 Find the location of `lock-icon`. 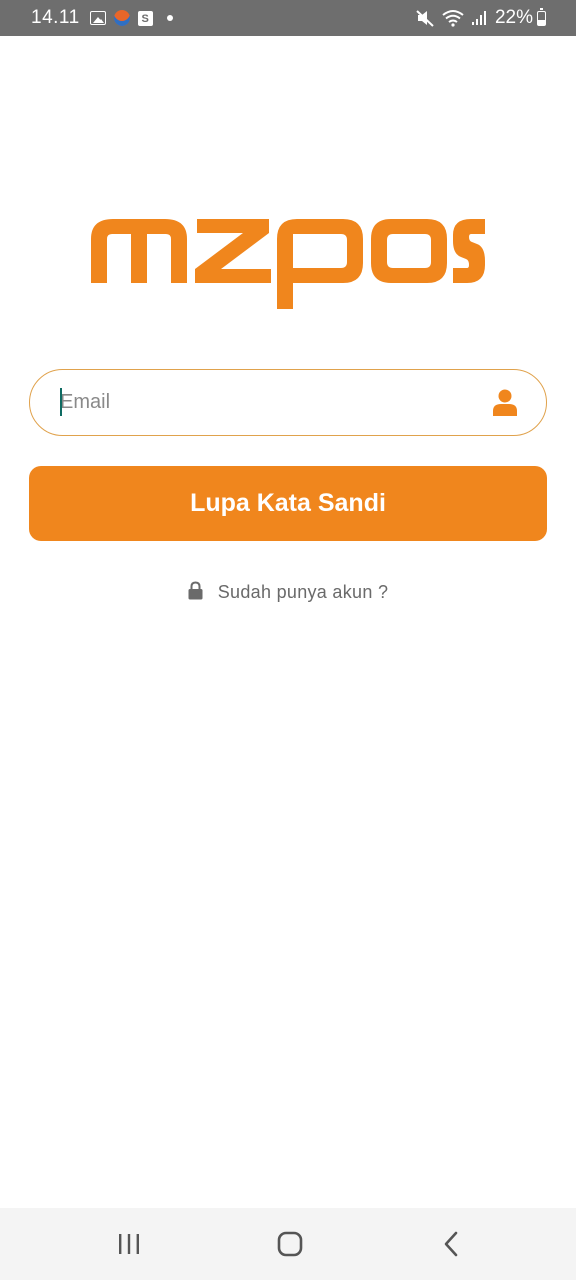

lock-icon is located at coordinates (195, 589).